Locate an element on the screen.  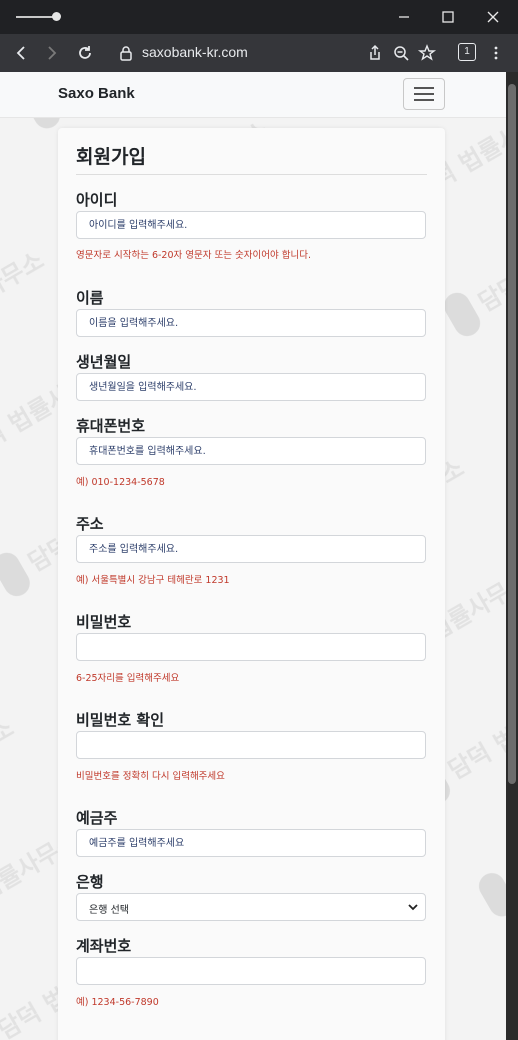
share-icon is located at coordinates (375, 53).